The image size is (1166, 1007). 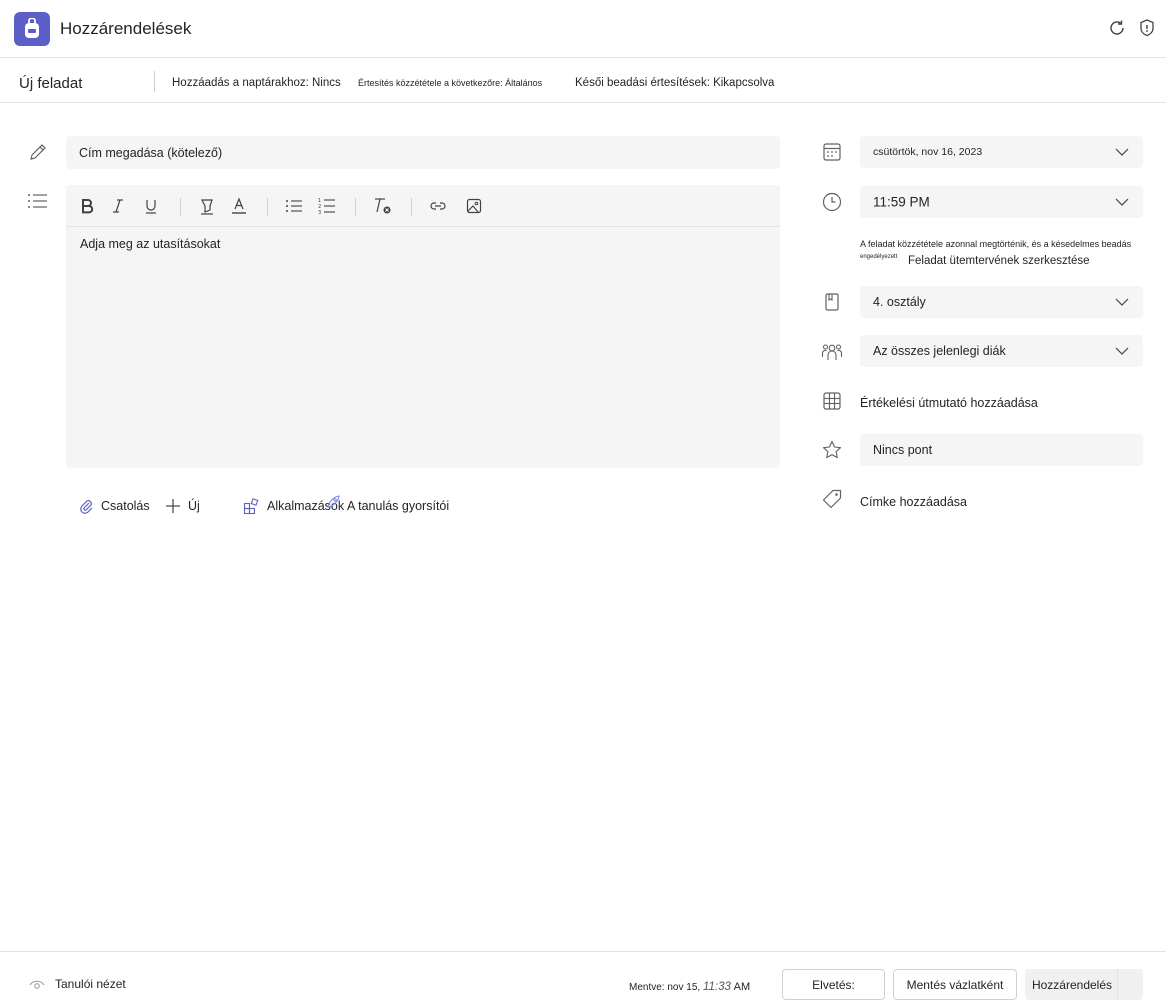 I want to click on edit-schedule-link: Feladat ütemtervének szerkesztése, so click(x=999, y=261).